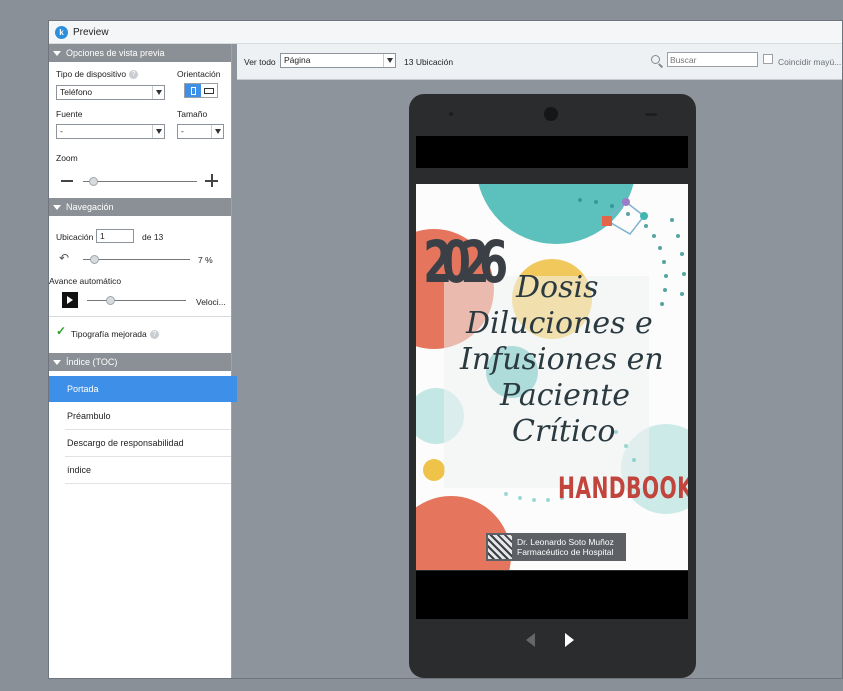 The height and width of the screenshot is (691, 843). I want to click on section-title: Opciones de vista previa, so click(115, 53).